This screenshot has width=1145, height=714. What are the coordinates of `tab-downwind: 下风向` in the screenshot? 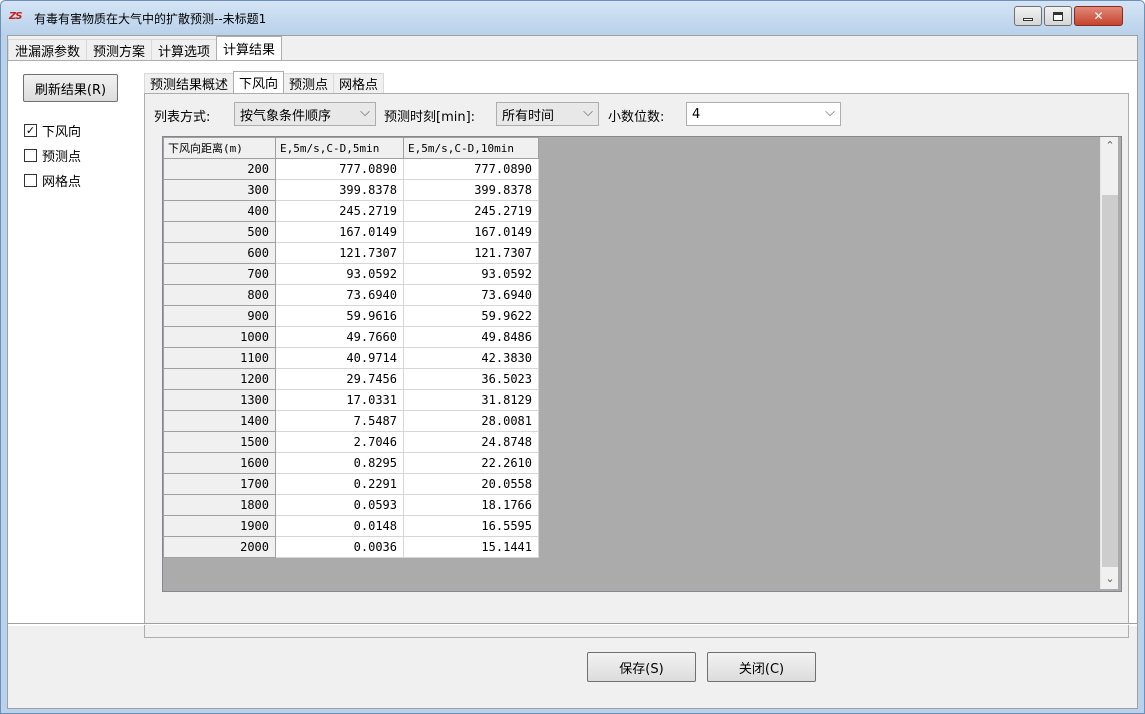 It's located at (259, 82).